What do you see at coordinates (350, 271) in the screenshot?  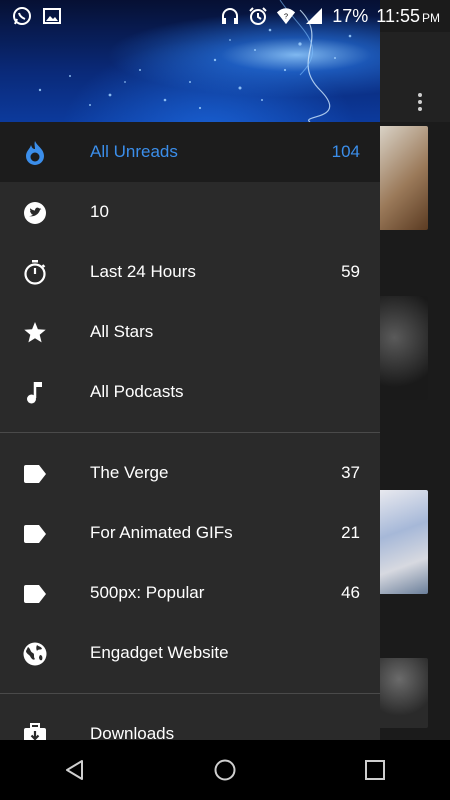 I see `unread-count: 59` at bounding box center [350, 271].